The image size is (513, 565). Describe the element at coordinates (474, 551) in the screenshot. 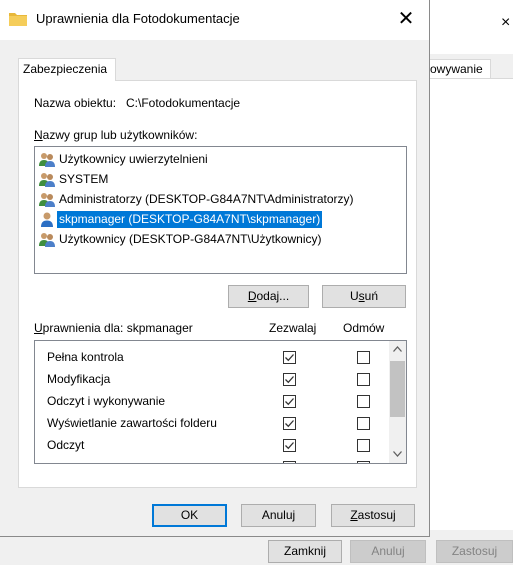

I see `background-apply-button: Zastosuj` at that location.